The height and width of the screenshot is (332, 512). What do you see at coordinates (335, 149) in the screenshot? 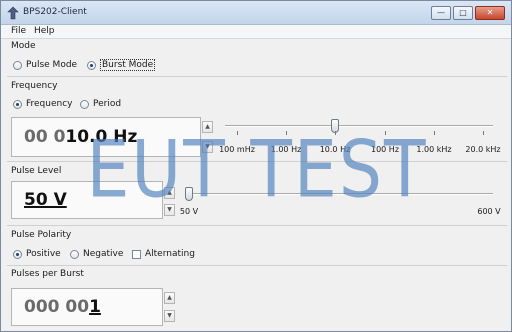
I see `frequency-tick-label: 10.0 Hz` at bounding box center [335, 149].